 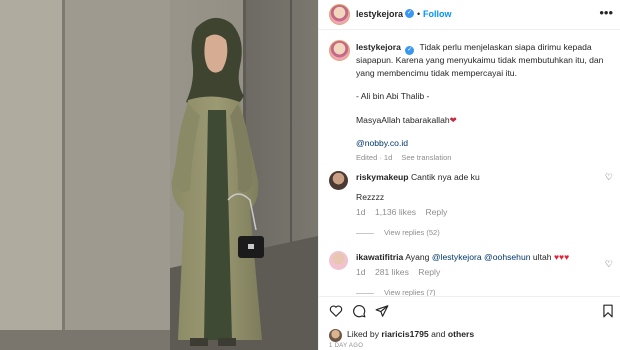 What do you see at coordinates (403, 119) in the screenshot?
I see `caption-blessing: MasyaAllah tabarakallah` at bounding box center [403, 119].